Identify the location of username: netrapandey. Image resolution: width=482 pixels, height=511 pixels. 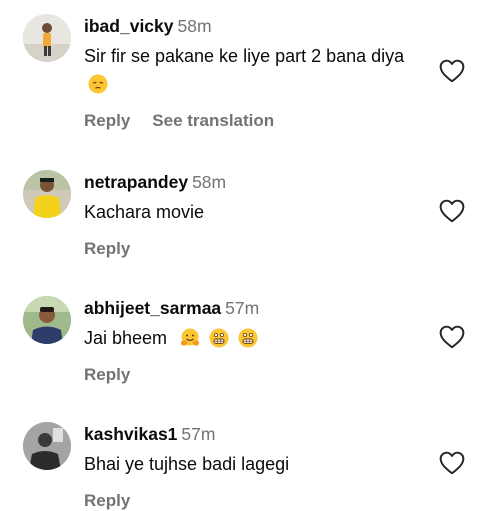
(136, 182).